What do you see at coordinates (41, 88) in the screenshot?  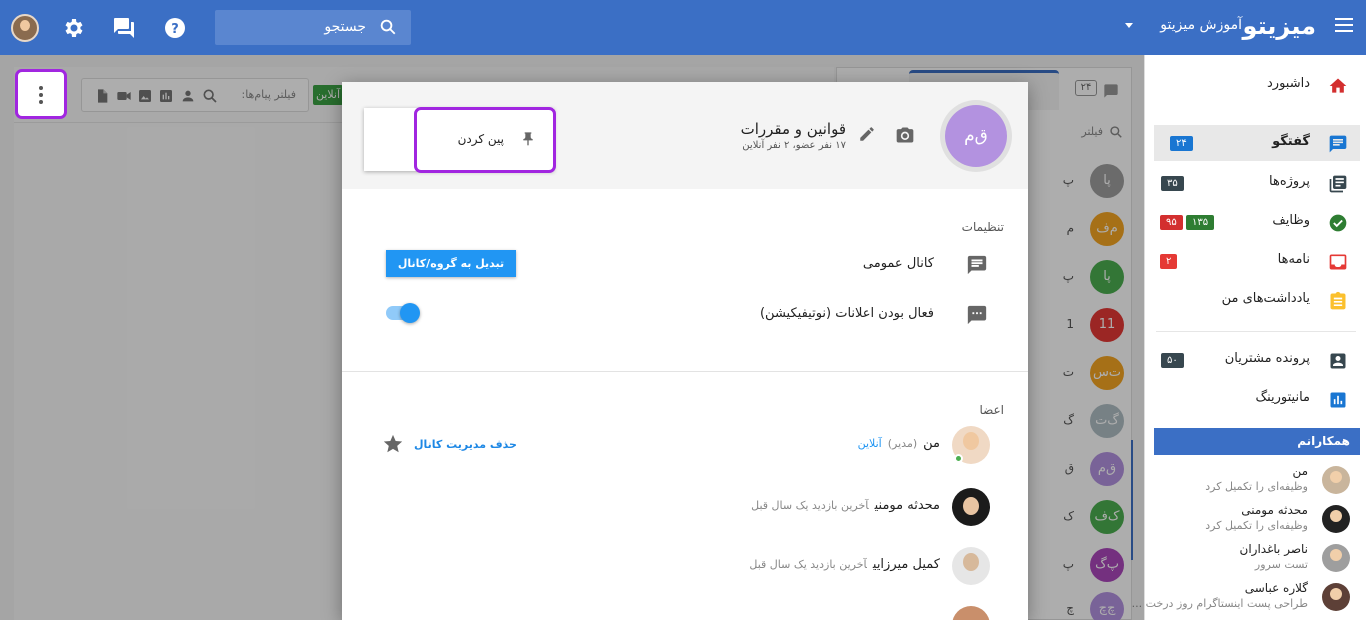 I see `more-vert-icon` at bounding box center [41, 88].